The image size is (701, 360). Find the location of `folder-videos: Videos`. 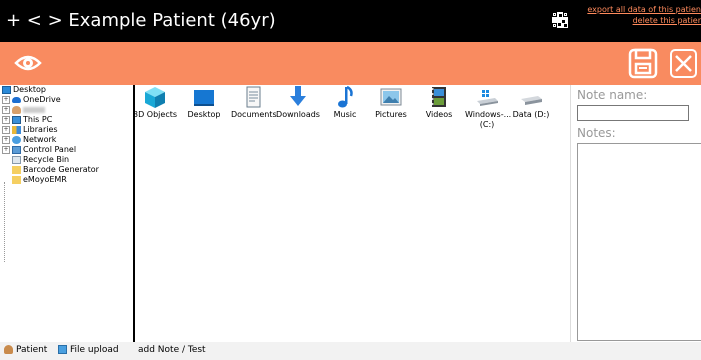

folder-videos: Videos is located at coordinates (439, 102).